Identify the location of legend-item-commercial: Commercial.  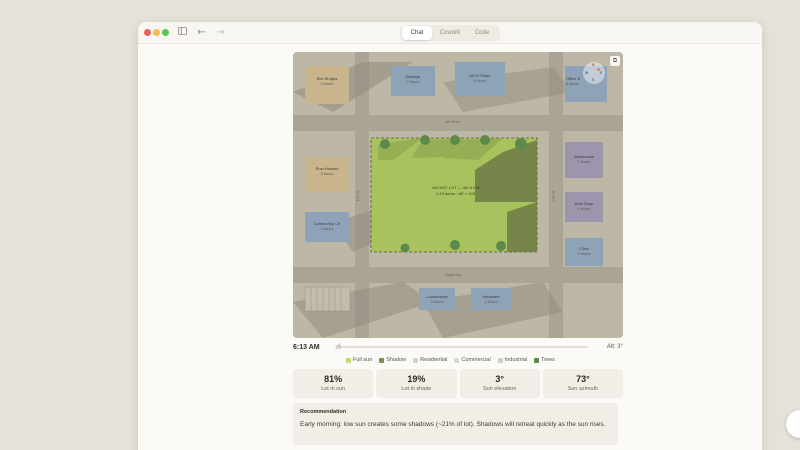
(472, 360).